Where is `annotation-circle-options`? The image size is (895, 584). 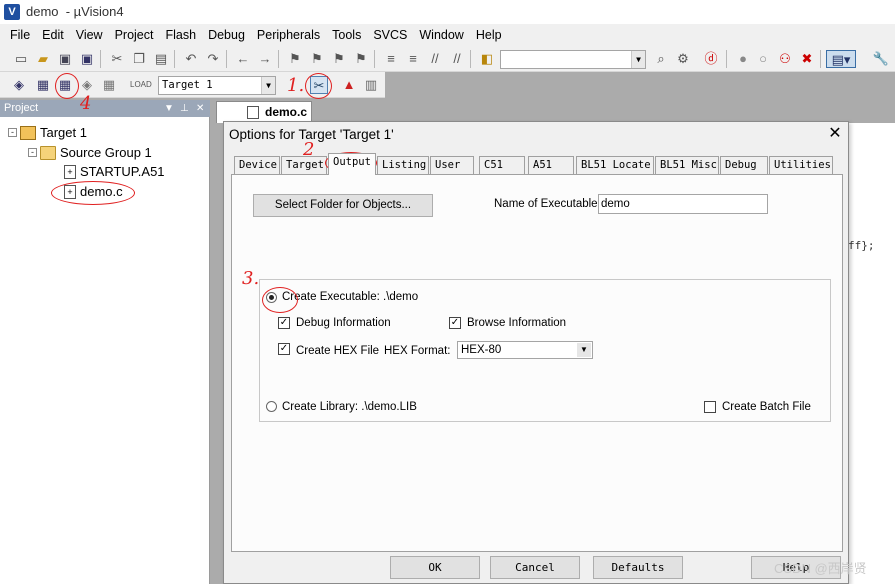
annotation-circle-options is located at coordinates (318, 86).